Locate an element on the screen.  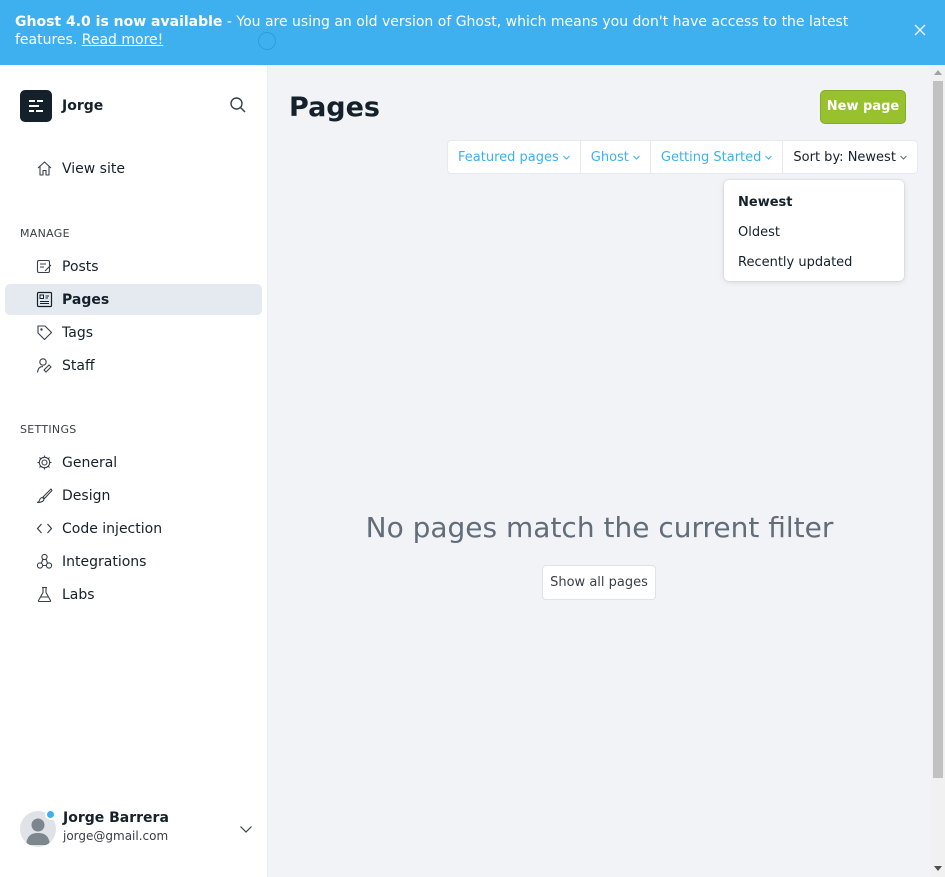
sort-menu: Newest Oldest Recently updated is located at coordinates (814, 230).